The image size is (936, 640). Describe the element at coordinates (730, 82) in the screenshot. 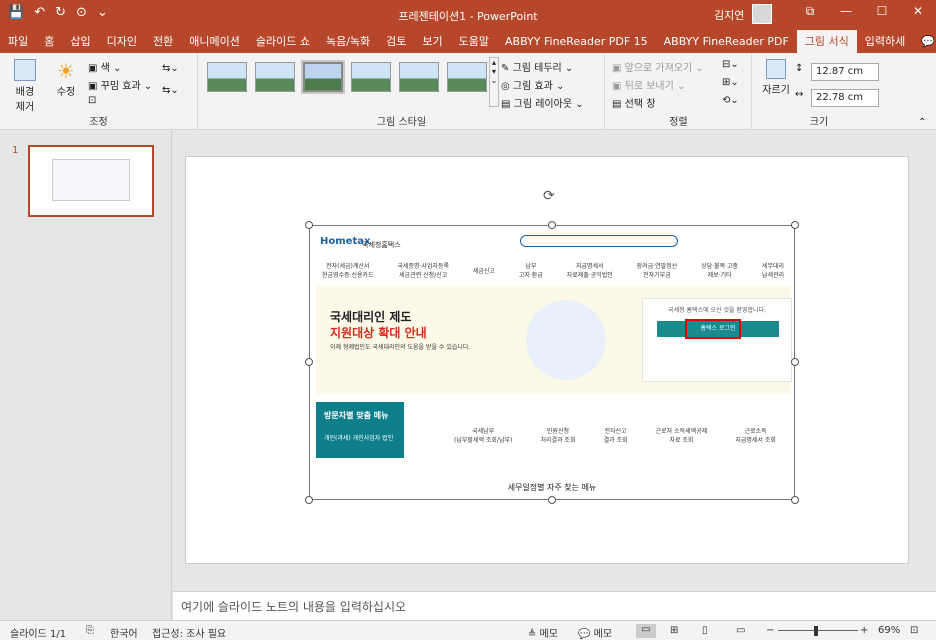

I see `group-icon: ⊞⌄` at that location.